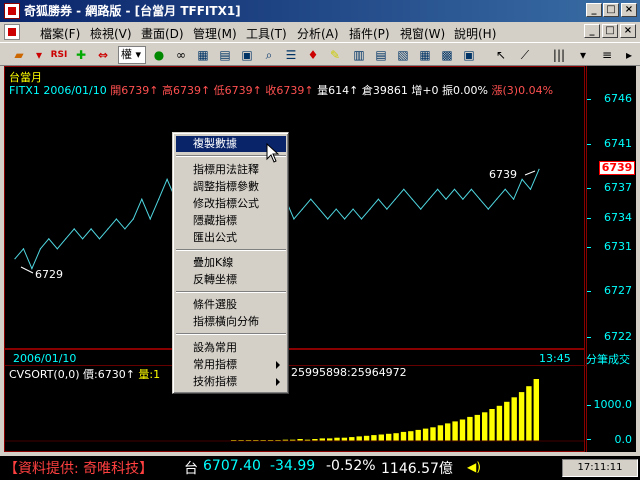  Describe the element at coordinates (81, 55) in the screenshot. I see `crosshair-icon: ✚` at that location.